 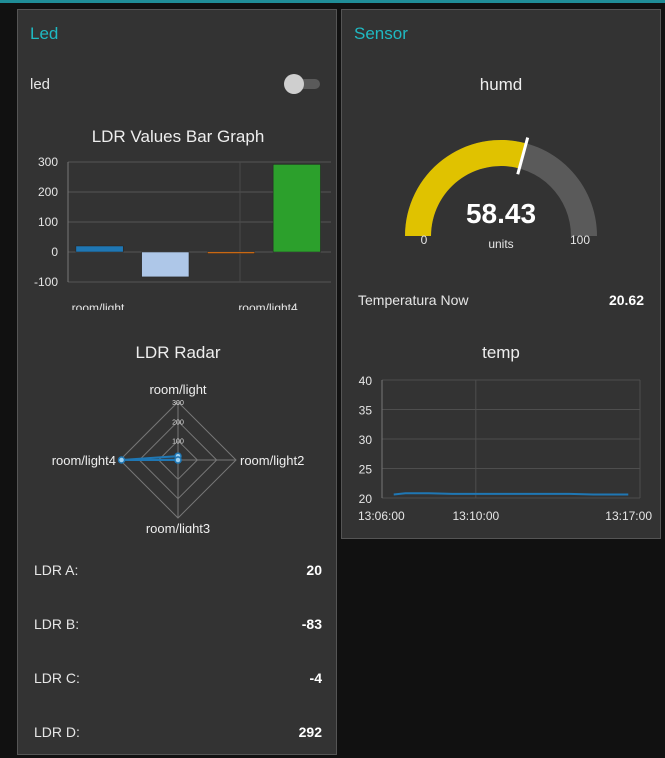 What do you see at coordinates (99, 249) in the screenshot?
I see `bar-room-light` at bounding box center [99, 249].